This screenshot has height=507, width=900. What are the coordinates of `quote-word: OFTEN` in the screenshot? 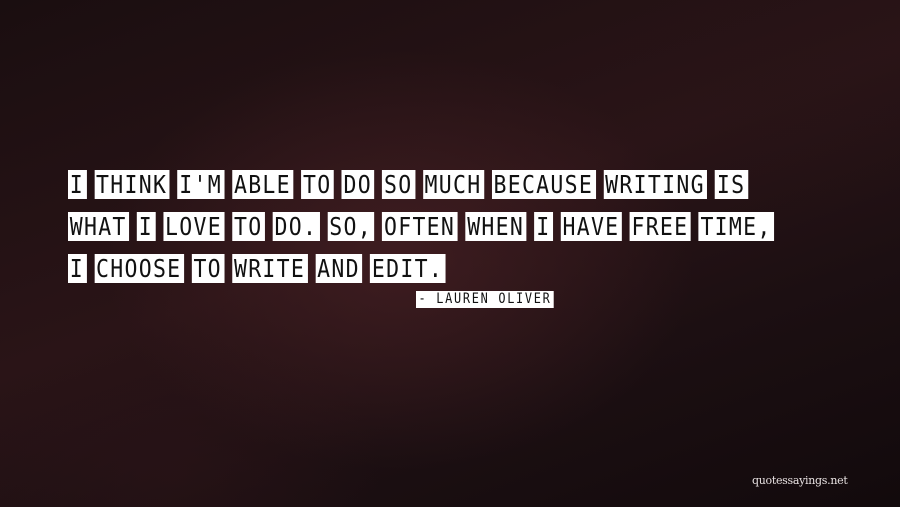 It's located at (420, 226).